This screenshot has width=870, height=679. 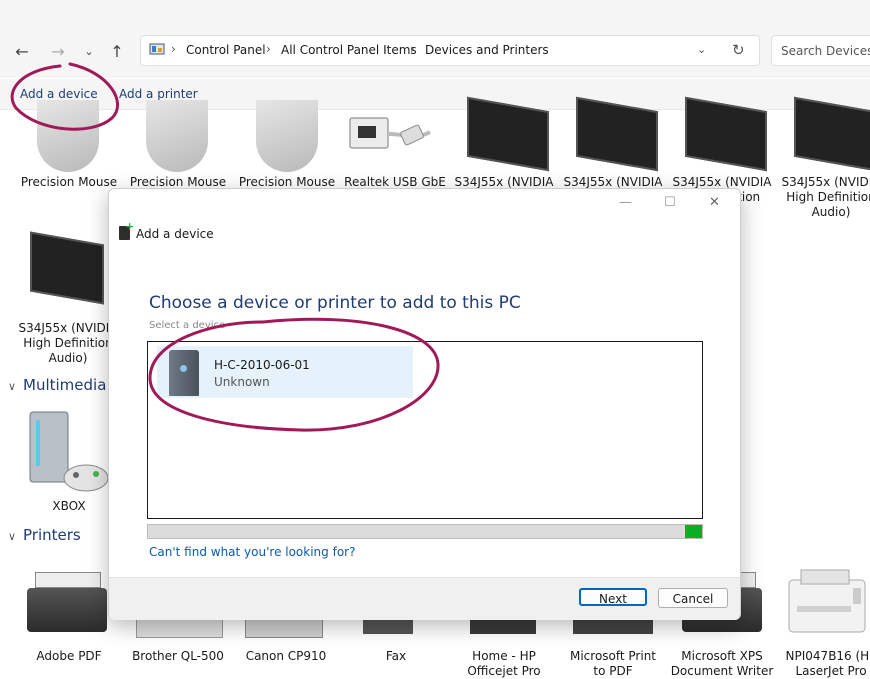 What do you see at coordinates (625, 202) in the screenshot?
I see `minimize-icon: —` at bounding box center [625, 202].